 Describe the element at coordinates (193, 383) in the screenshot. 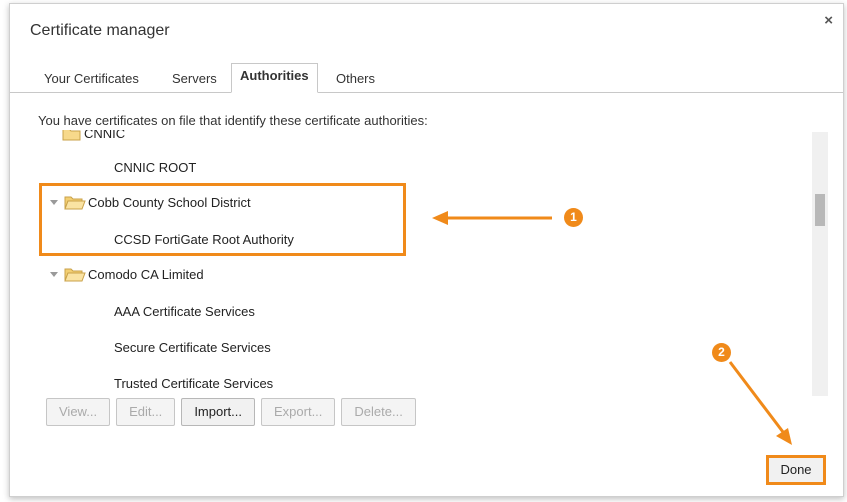

I see `tree-cert-item: Trusted Certificate Services` at that location.